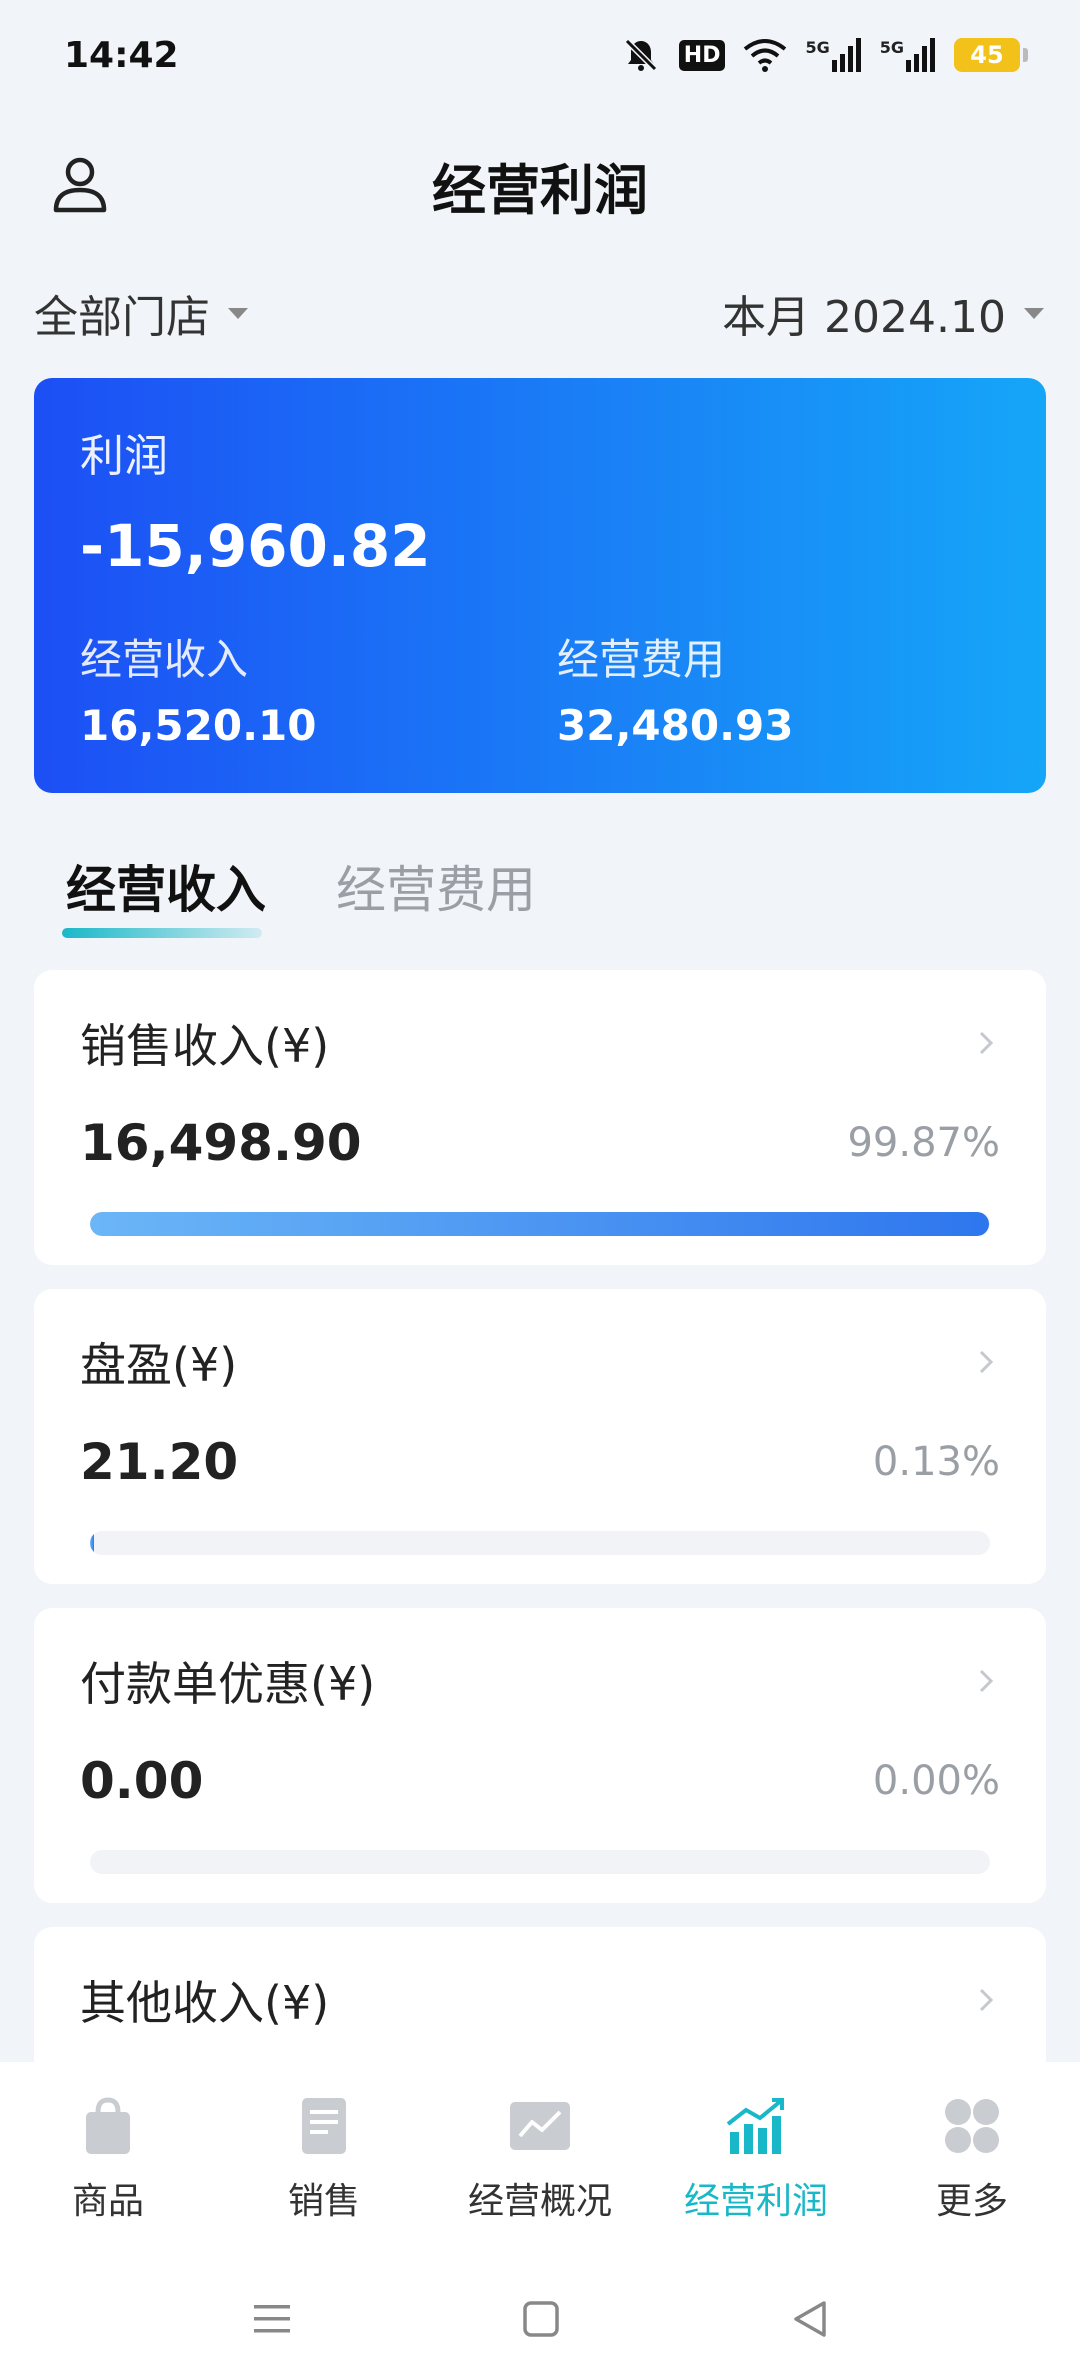 This screenshot has width=1080, height=2376. I want to click on nav-item-sales: 销售, so click(324, 2178).